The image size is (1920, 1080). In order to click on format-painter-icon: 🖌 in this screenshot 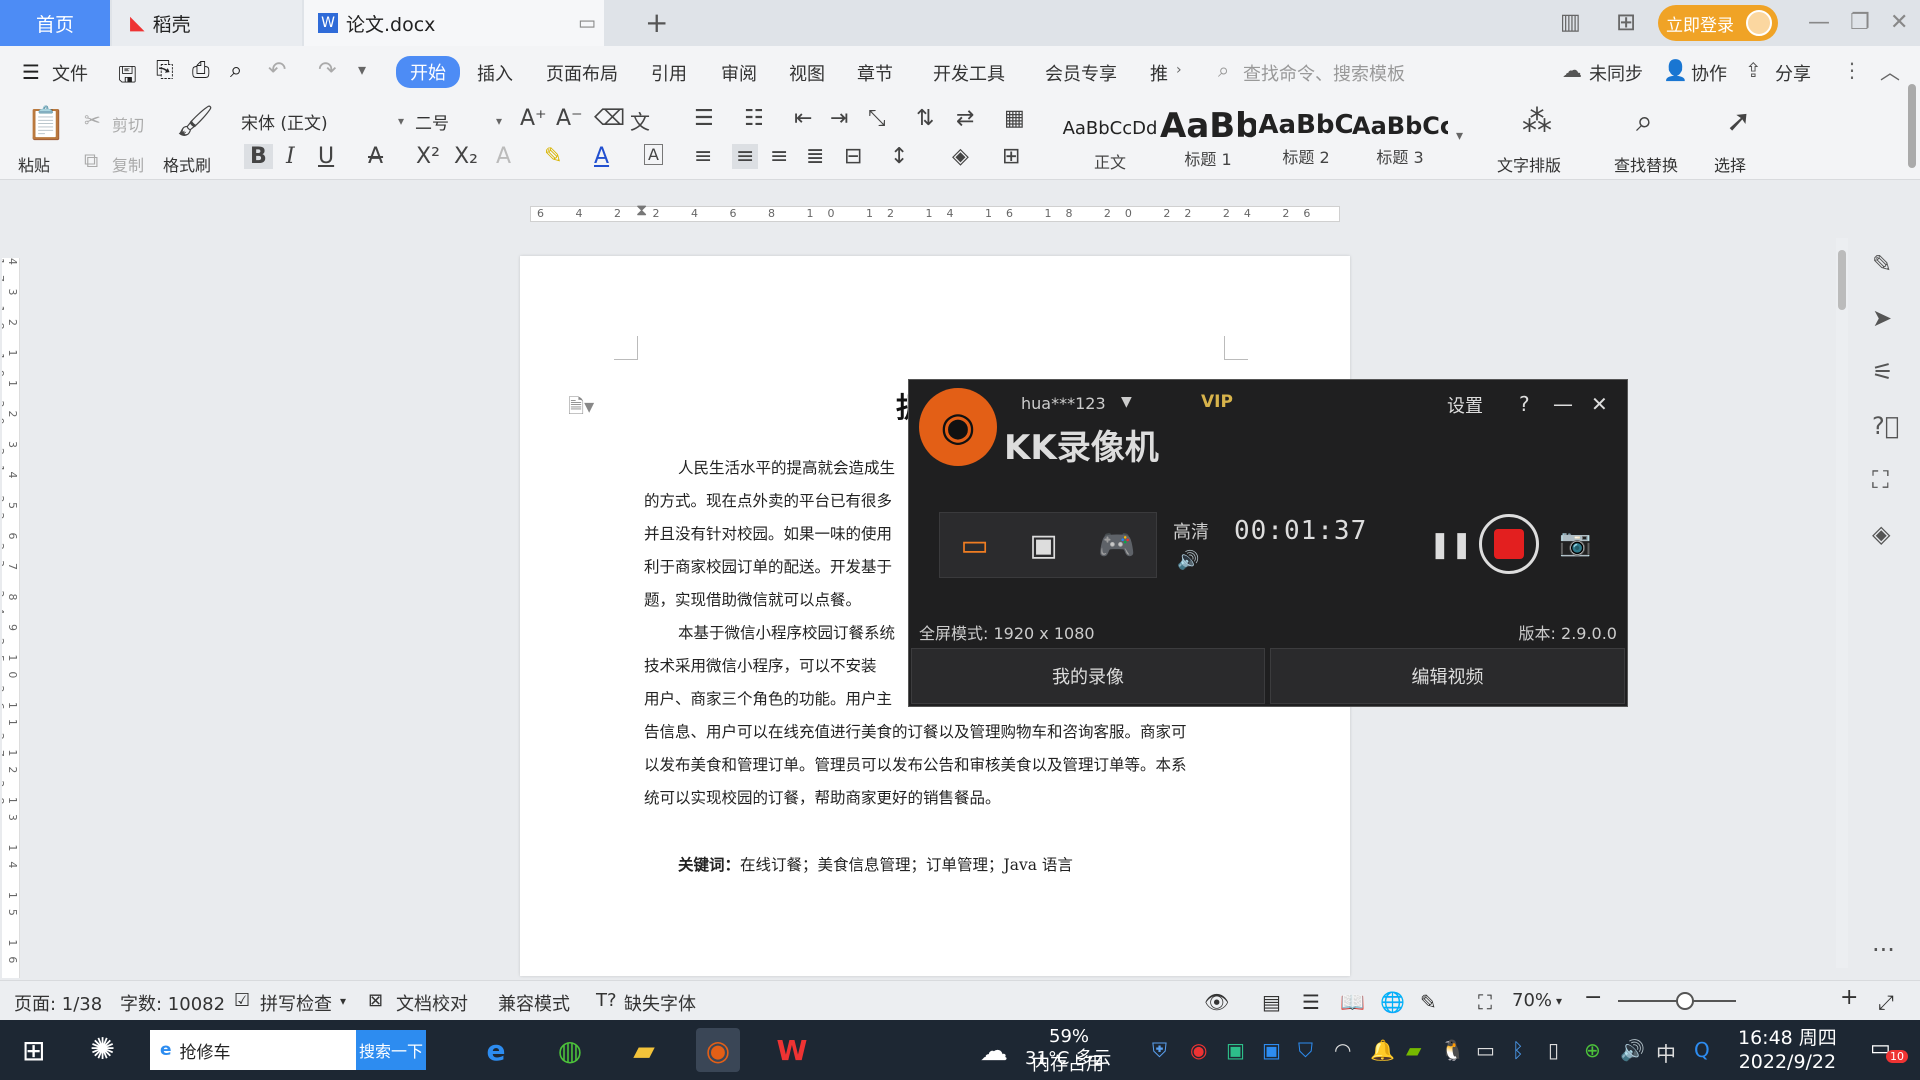, I will do `click(195, 121)`.